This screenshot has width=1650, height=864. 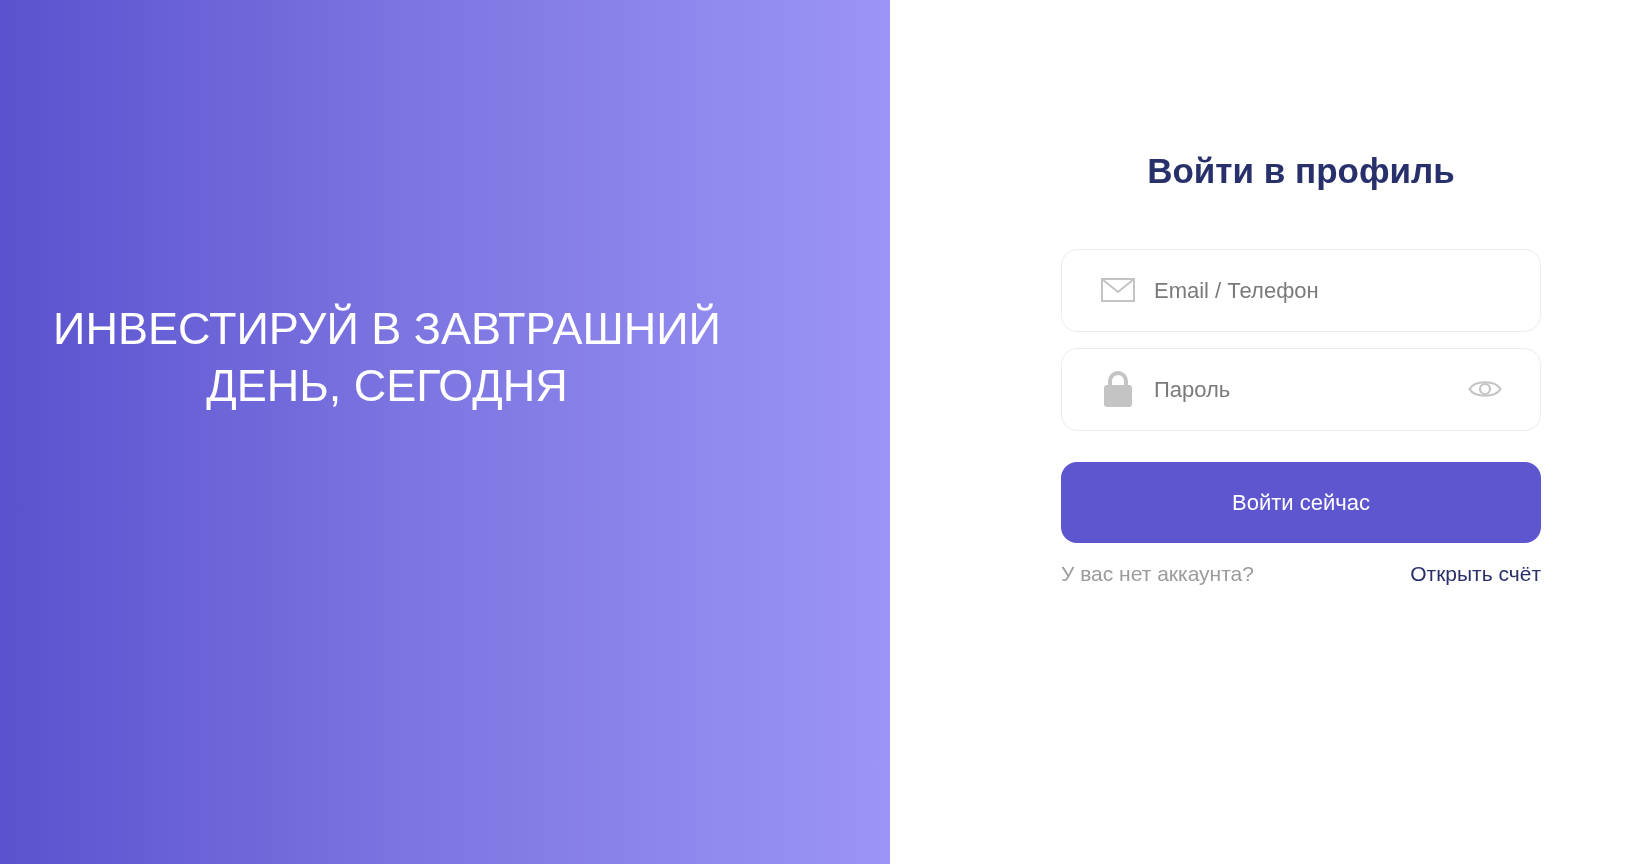 What do you see at coordinates (1157, 574) in the screenshot?
I see `signup-prompt: У вас нет аккаунта?` at bounding box center [1157, 574].